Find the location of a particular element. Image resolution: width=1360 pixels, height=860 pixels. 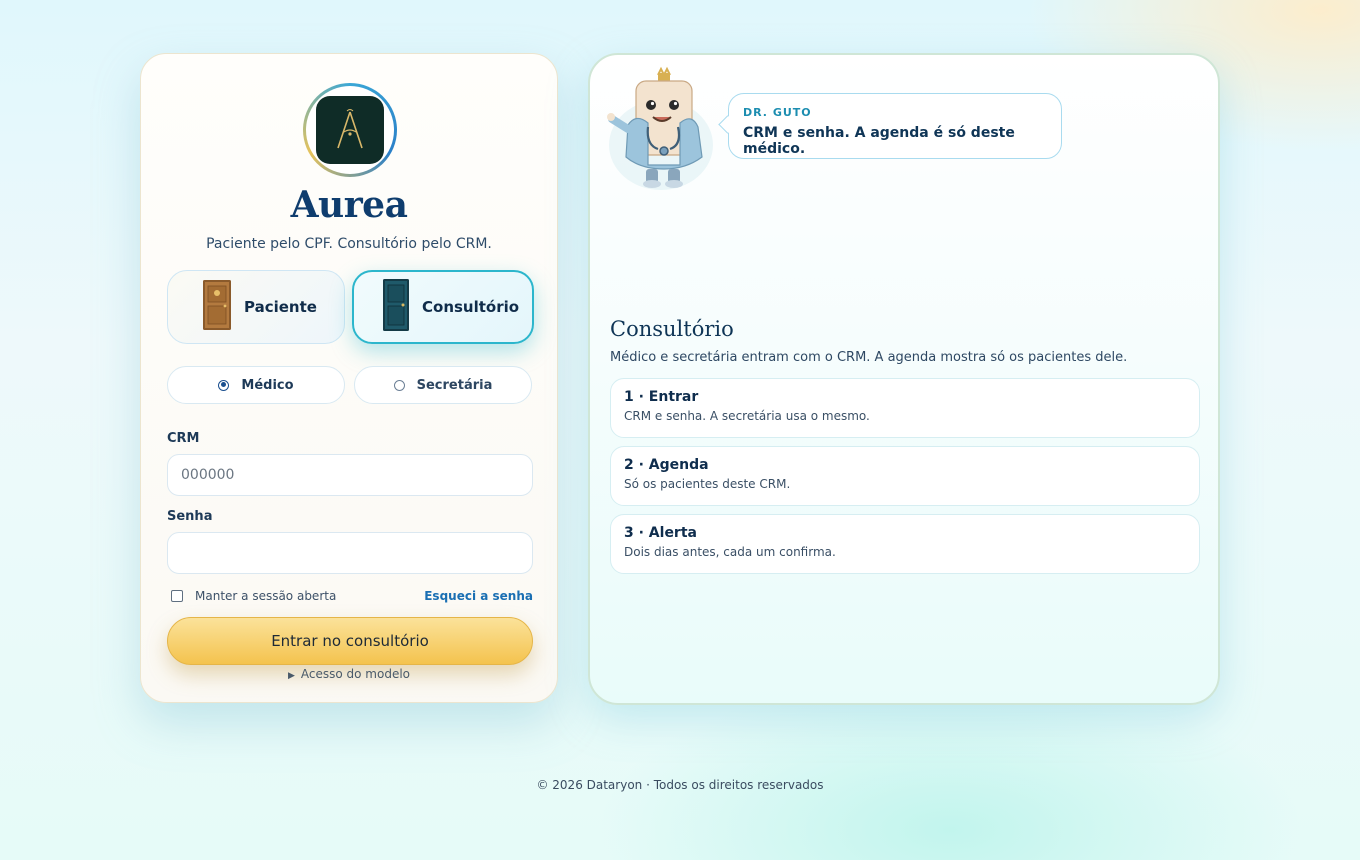

model-access-toggle: ▶ Acesso do modelo is located at coordinates (349, 674).